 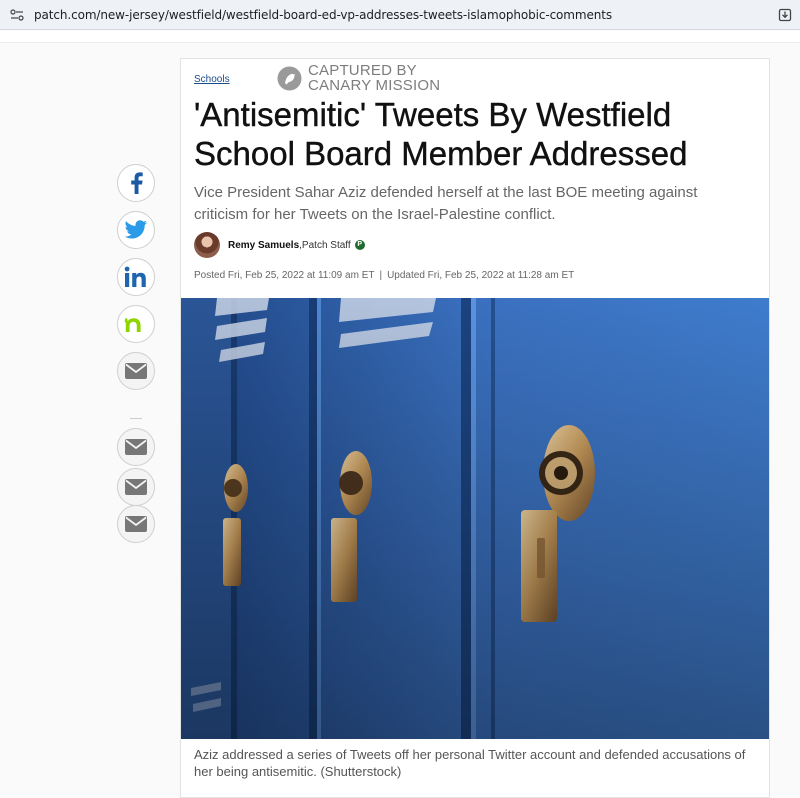 I want to click on linkedin-icon, so click(x=135, y=276).